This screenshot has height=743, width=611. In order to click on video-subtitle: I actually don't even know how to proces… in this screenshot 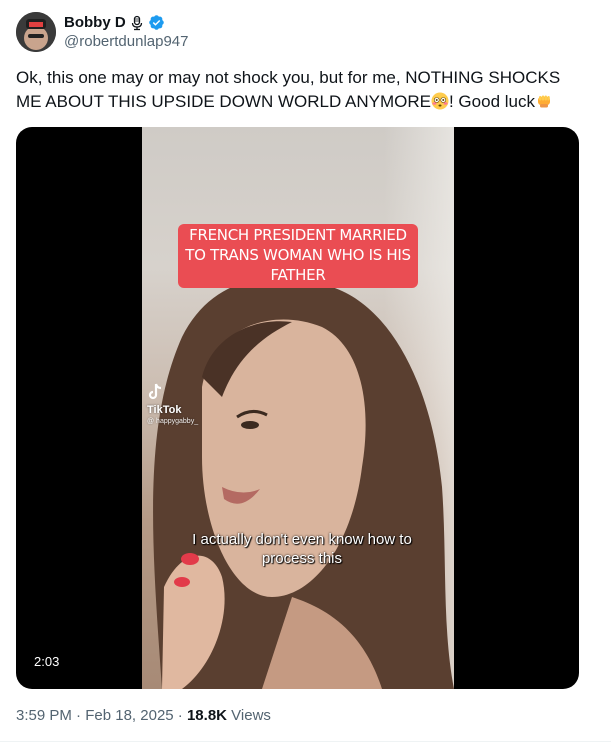, I will do `click(302, 549)`.